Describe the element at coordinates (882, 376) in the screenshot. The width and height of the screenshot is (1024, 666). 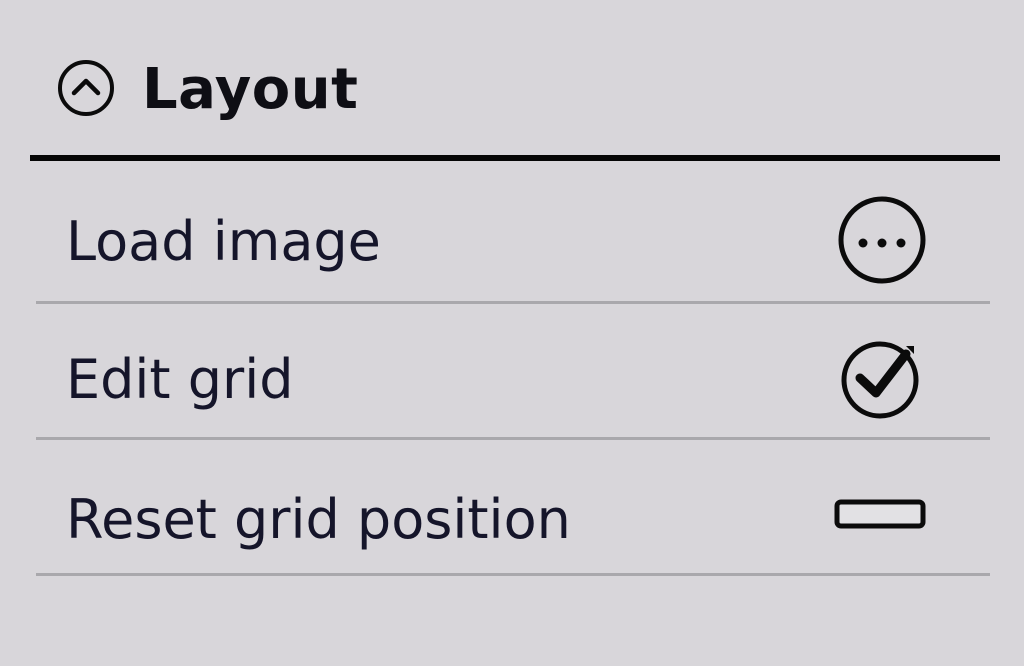
I see `checkbox-checked-icon` at that location.